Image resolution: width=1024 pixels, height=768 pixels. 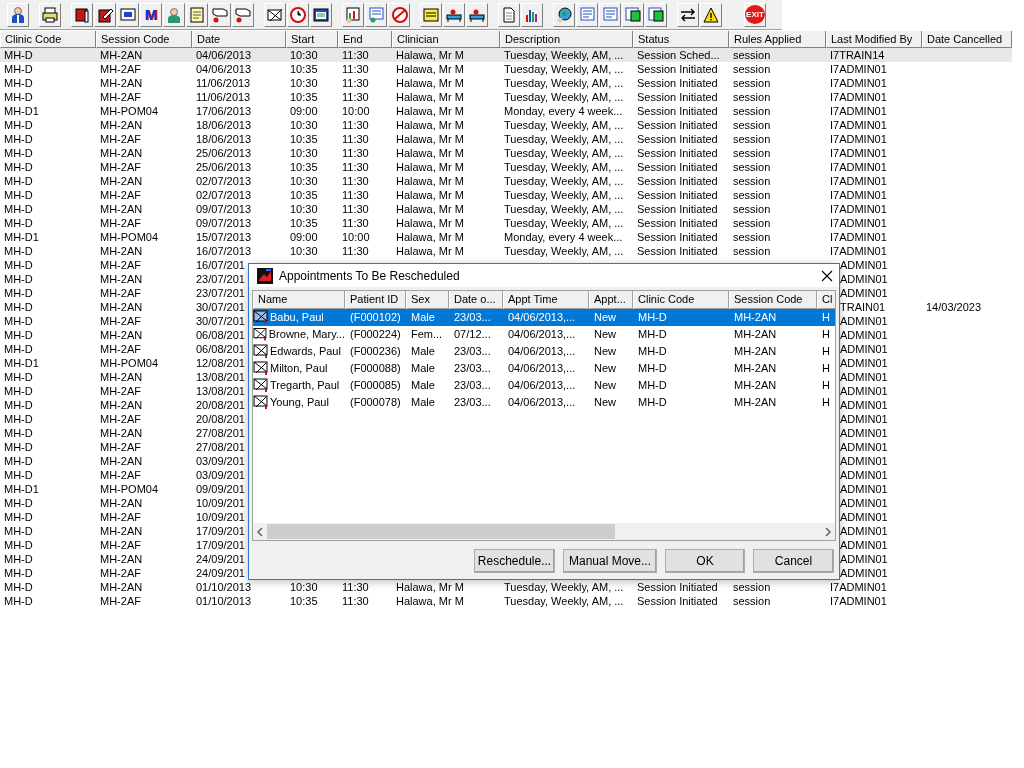 What do you see at coordinates (220, 335) in the screenshot?
I see `table-cell: 06/08/201` at bounding box center [220, 335].